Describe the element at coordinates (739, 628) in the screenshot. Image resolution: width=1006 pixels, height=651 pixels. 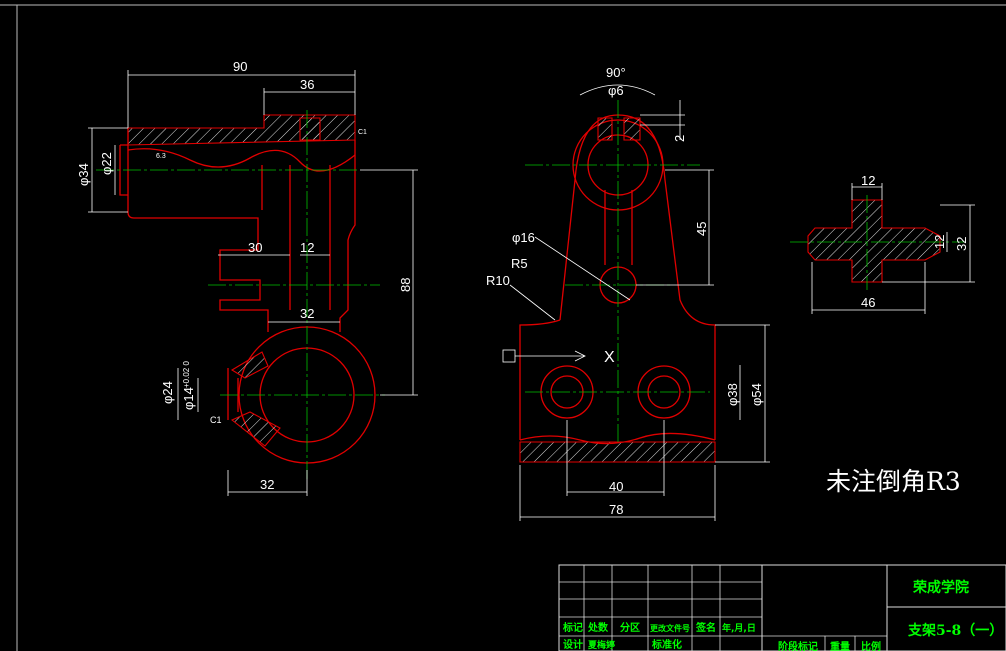
I see `tb-label-date: 年,月,日` at that location.